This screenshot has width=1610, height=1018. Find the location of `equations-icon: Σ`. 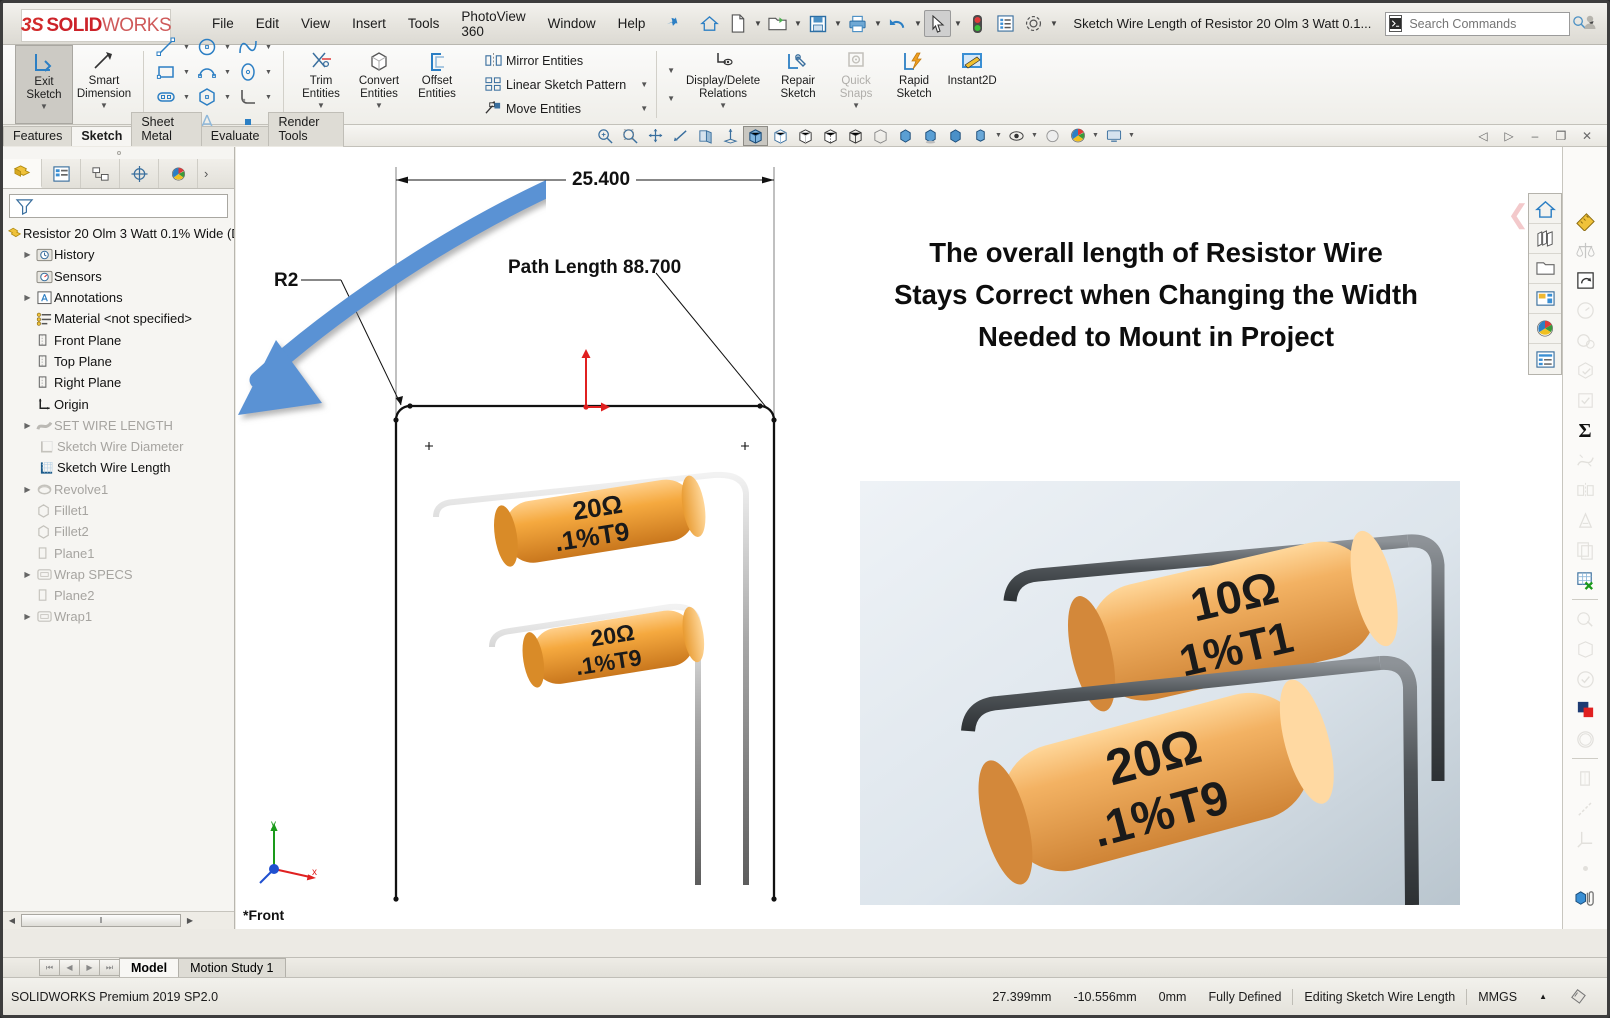

equations-icon: Σ is located at coordinates (1585, 430).